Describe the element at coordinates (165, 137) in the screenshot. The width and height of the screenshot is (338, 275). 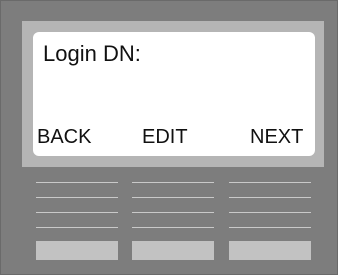
I see `softkey-edit-label: EDIT` at that location.